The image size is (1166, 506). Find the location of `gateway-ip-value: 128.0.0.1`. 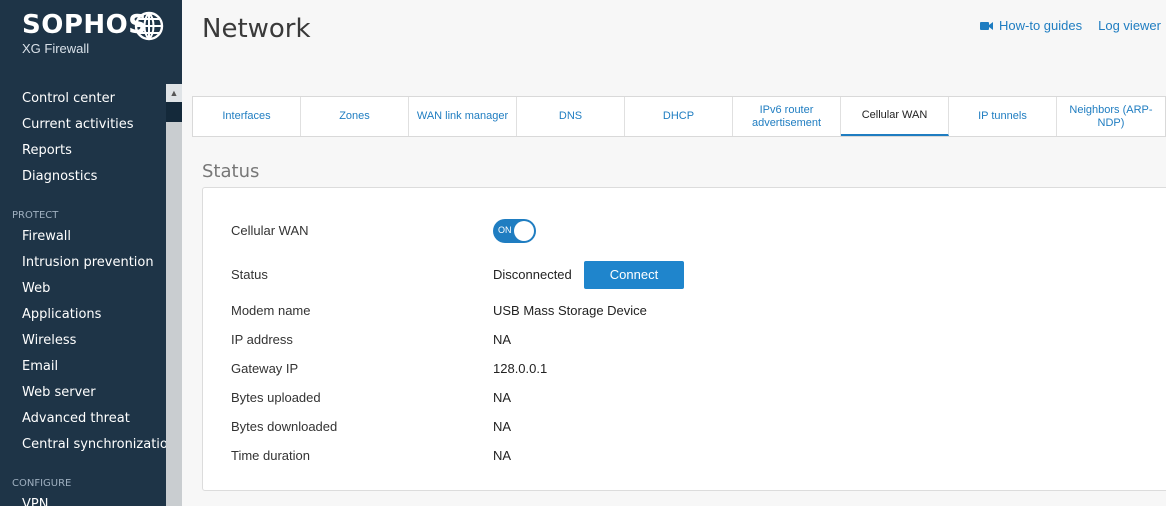

gateway-ip-value: 128.0.0.1 is located at coordinates (520, 368).